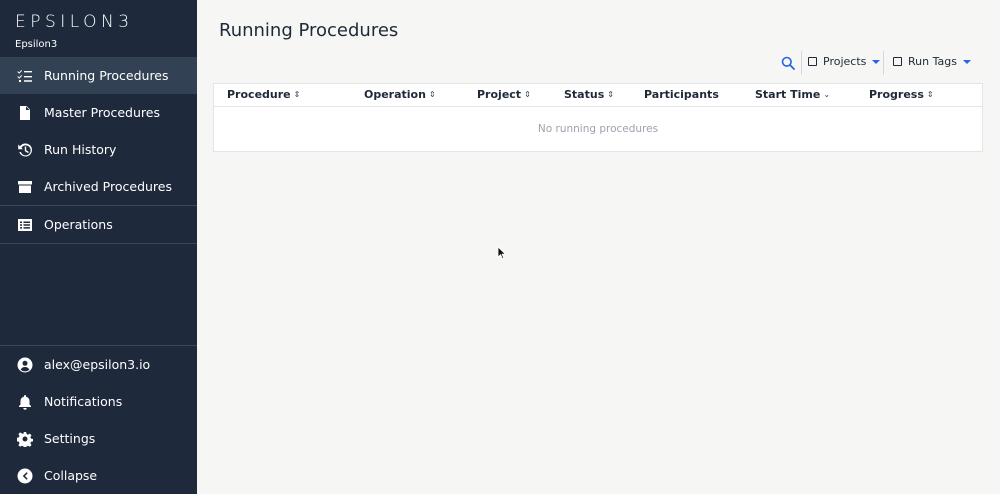 Image resolution: width=1000 pixels, height=494 pixels. I want to click on bell-icon, so click(25, 402).